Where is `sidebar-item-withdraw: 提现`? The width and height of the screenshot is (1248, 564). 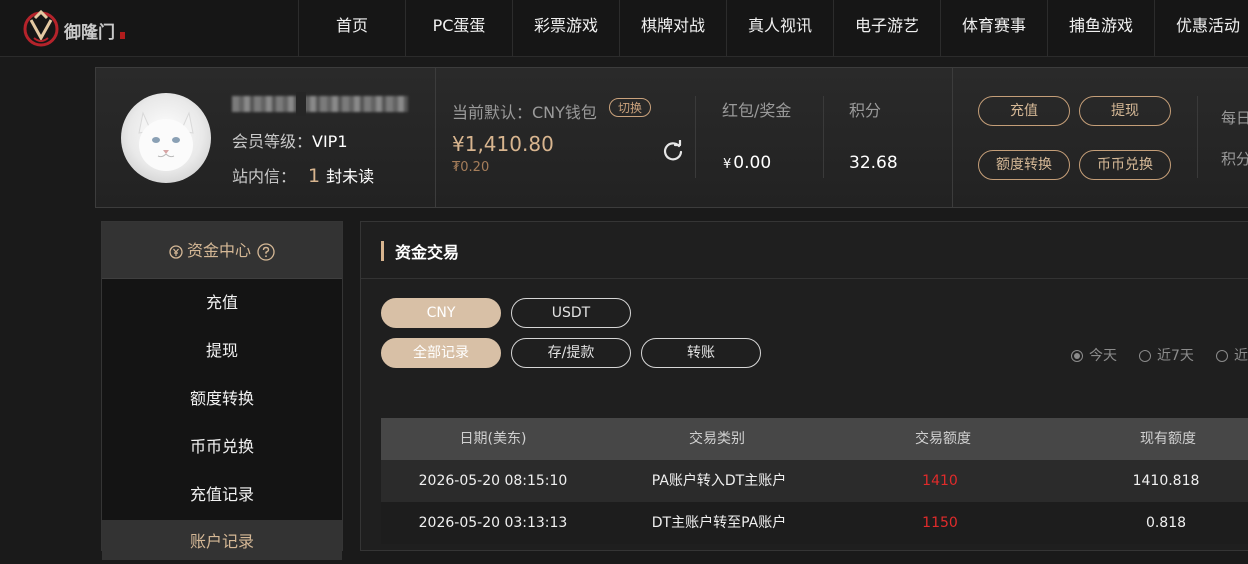 sidebar-item-withdraw: 提现 is located at coordinates (222, 351).